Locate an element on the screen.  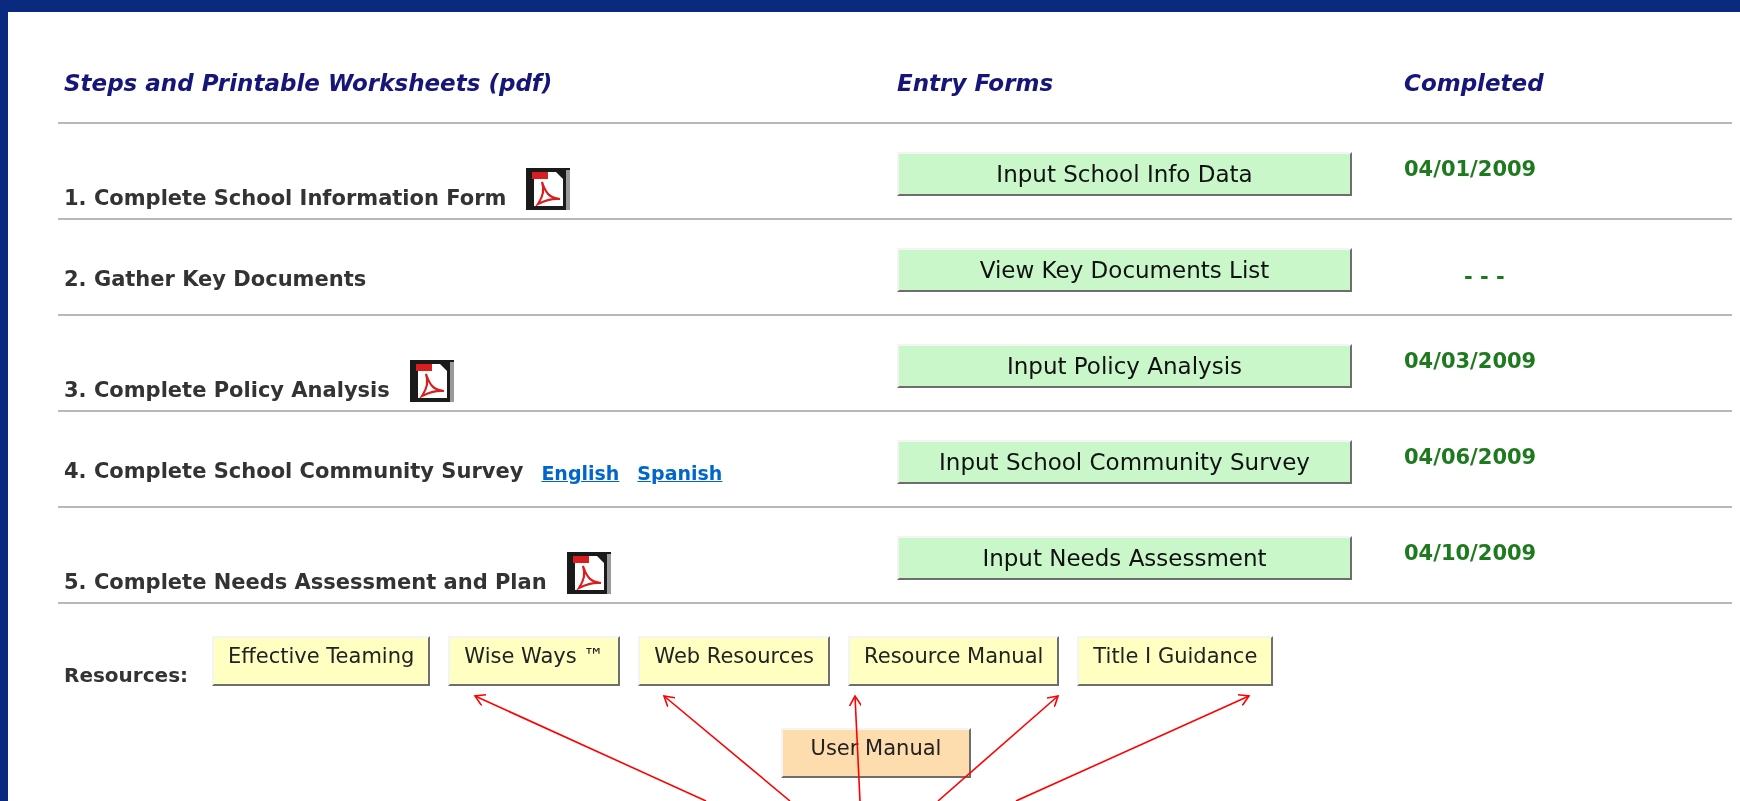
step-label: 4. Complete School Community Survey is located at coordinates (294, 471).